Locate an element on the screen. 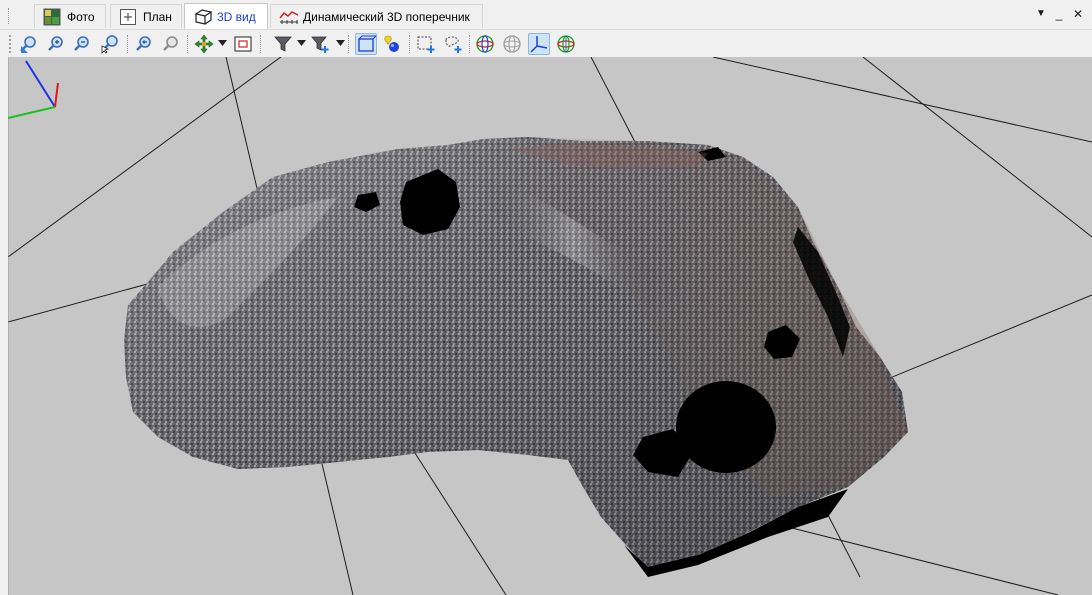 The image size is (1092, 595). pan-navigation-icon is located at coordinates (204, 44).